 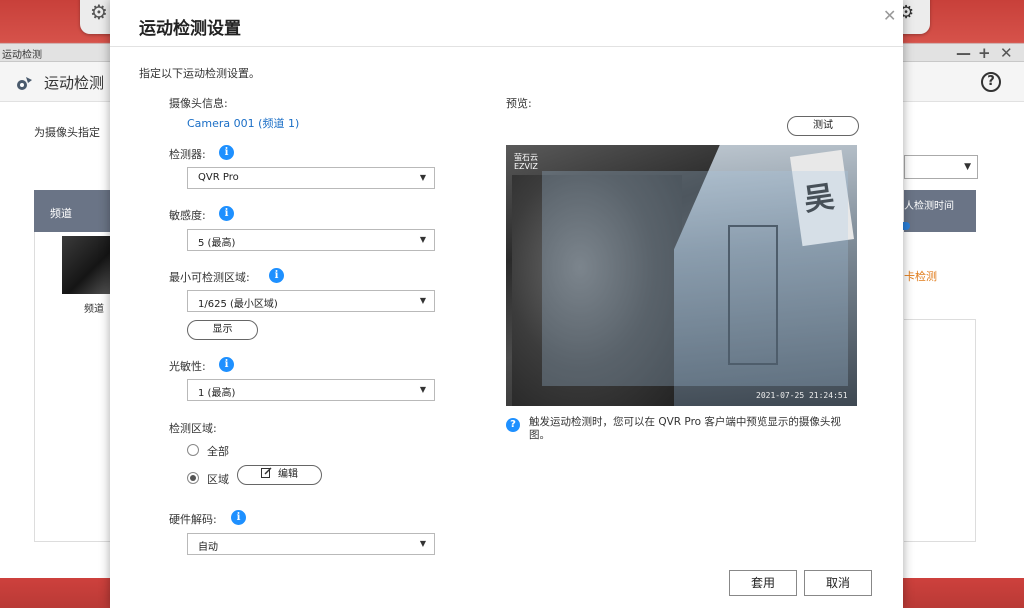 What do you see at coordinates (193, 428) in the screenshot?
I see `detection-area-label: 检测区域:` at bounding box center [193, 428].